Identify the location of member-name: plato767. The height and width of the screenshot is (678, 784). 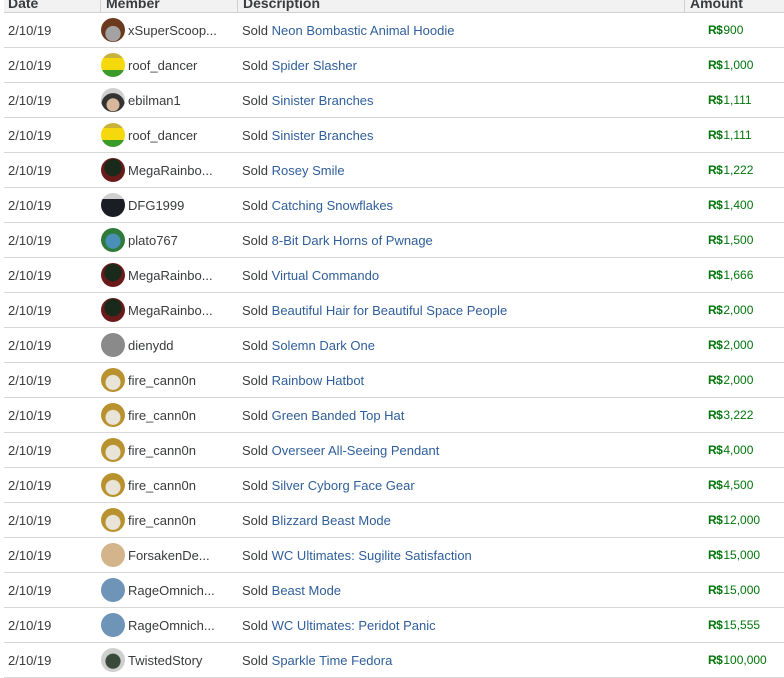
(153, 240).